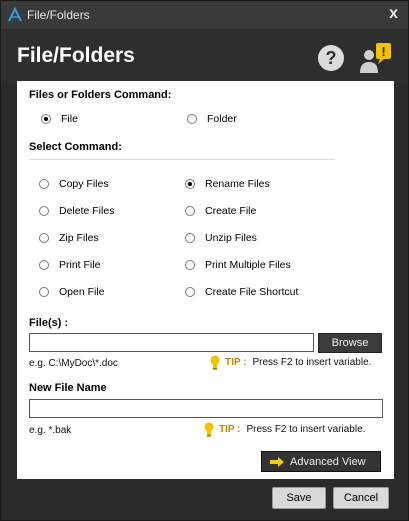 Image resolution: width=409 pixels, height=521 pixels. Describe the element at coordinates (79, 238) in the screenshot. I see `radio-zip-files-label: Zip Files` at that location.